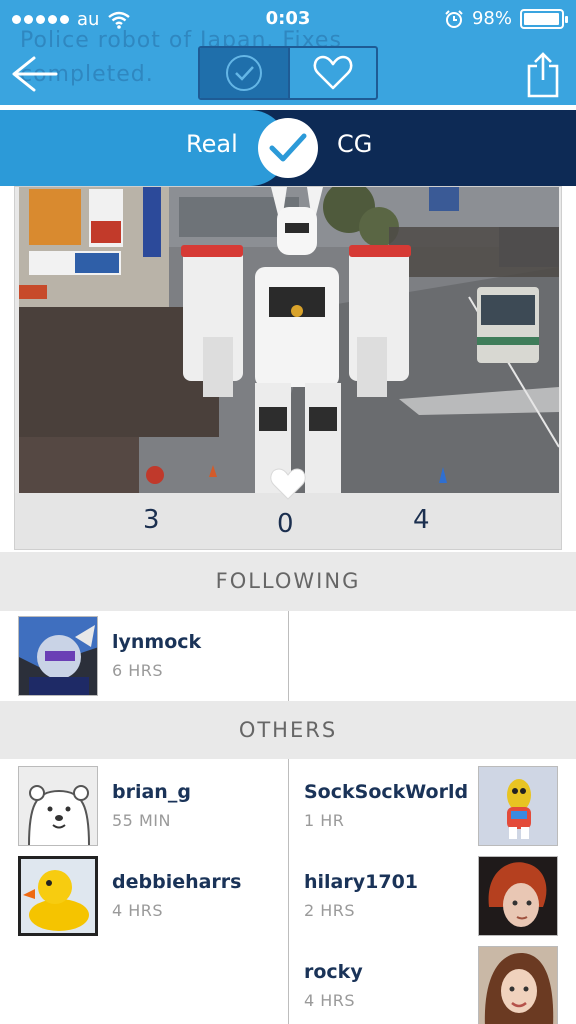 Image resolution: width=576 pixels, height=1024 pixels. I want to click on vote-counts-bar: 3 0 4, so click(288, 521).